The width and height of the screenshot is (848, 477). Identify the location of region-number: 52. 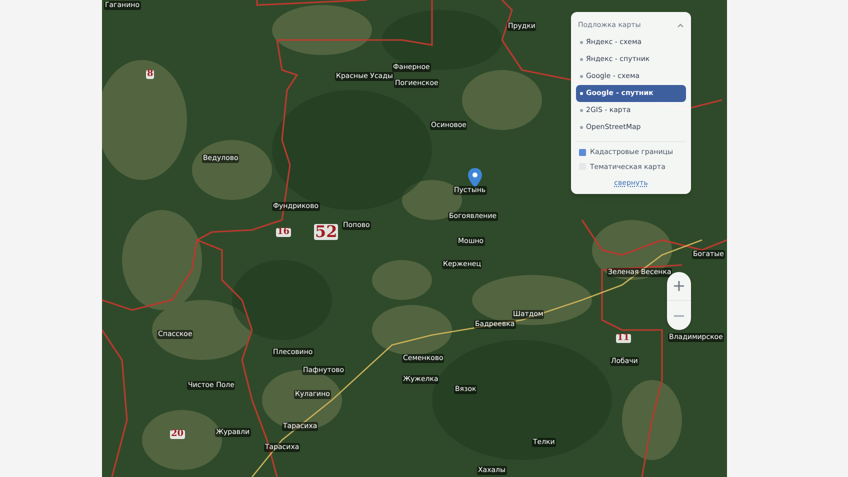
(326, 232).